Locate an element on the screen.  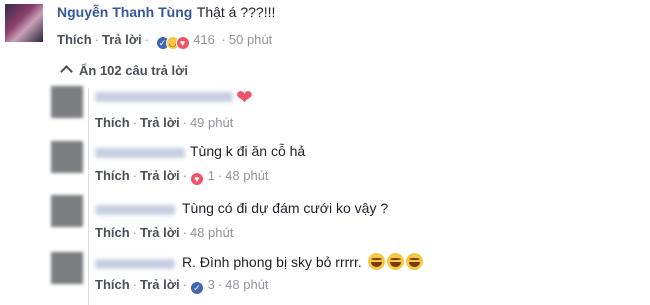
reply-actions: Thích · Trả lời · ✓ 3 · 48 phút is located at coordinates (182, 286).